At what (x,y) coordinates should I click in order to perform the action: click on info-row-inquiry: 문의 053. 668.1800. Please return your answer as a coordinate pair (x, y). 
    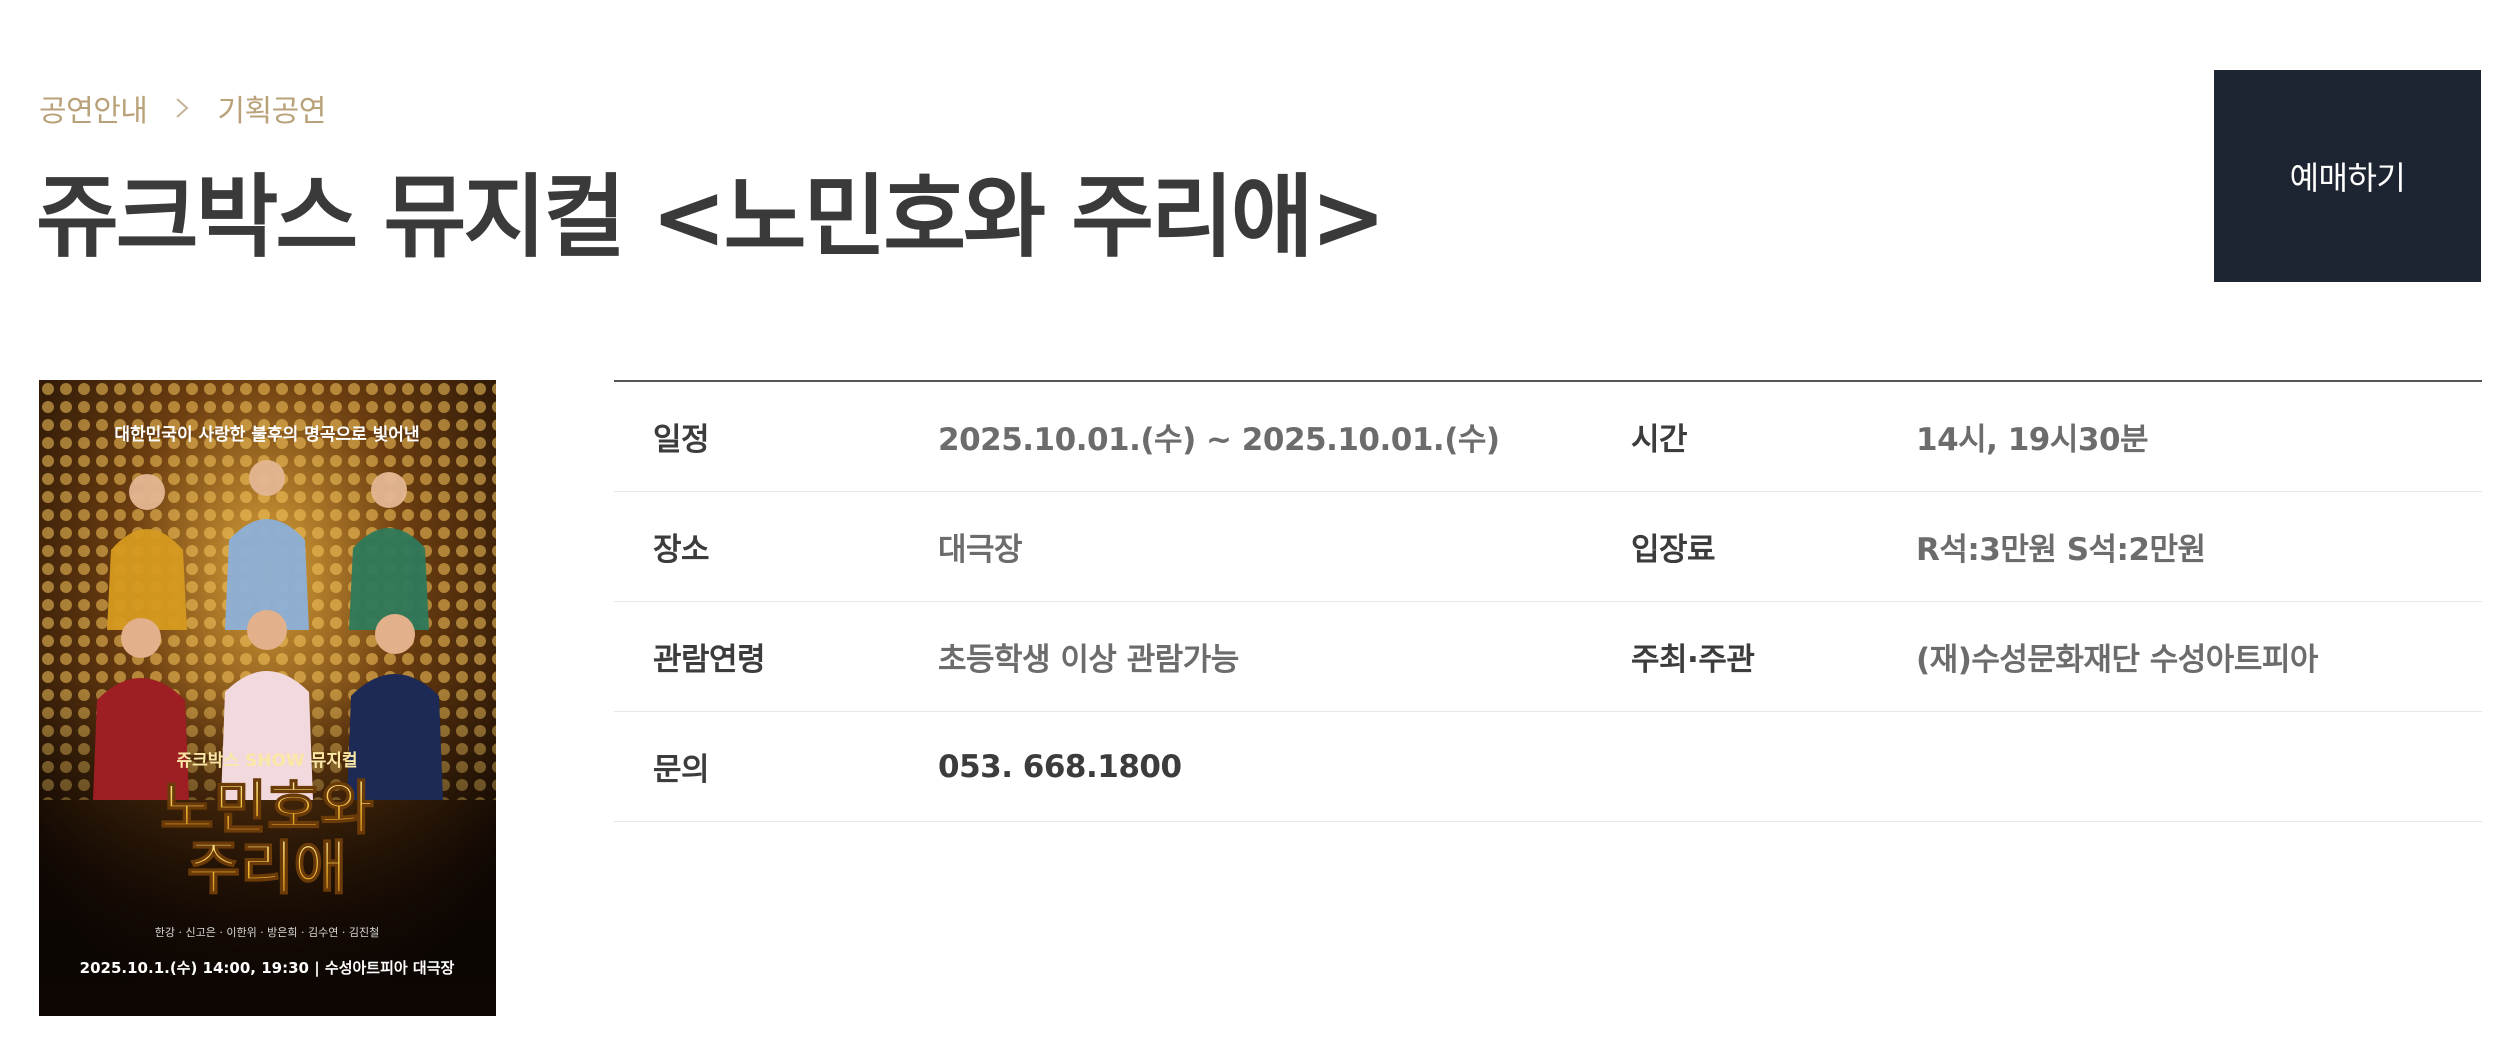
    Looking at the image, I should click on (1548, 767).